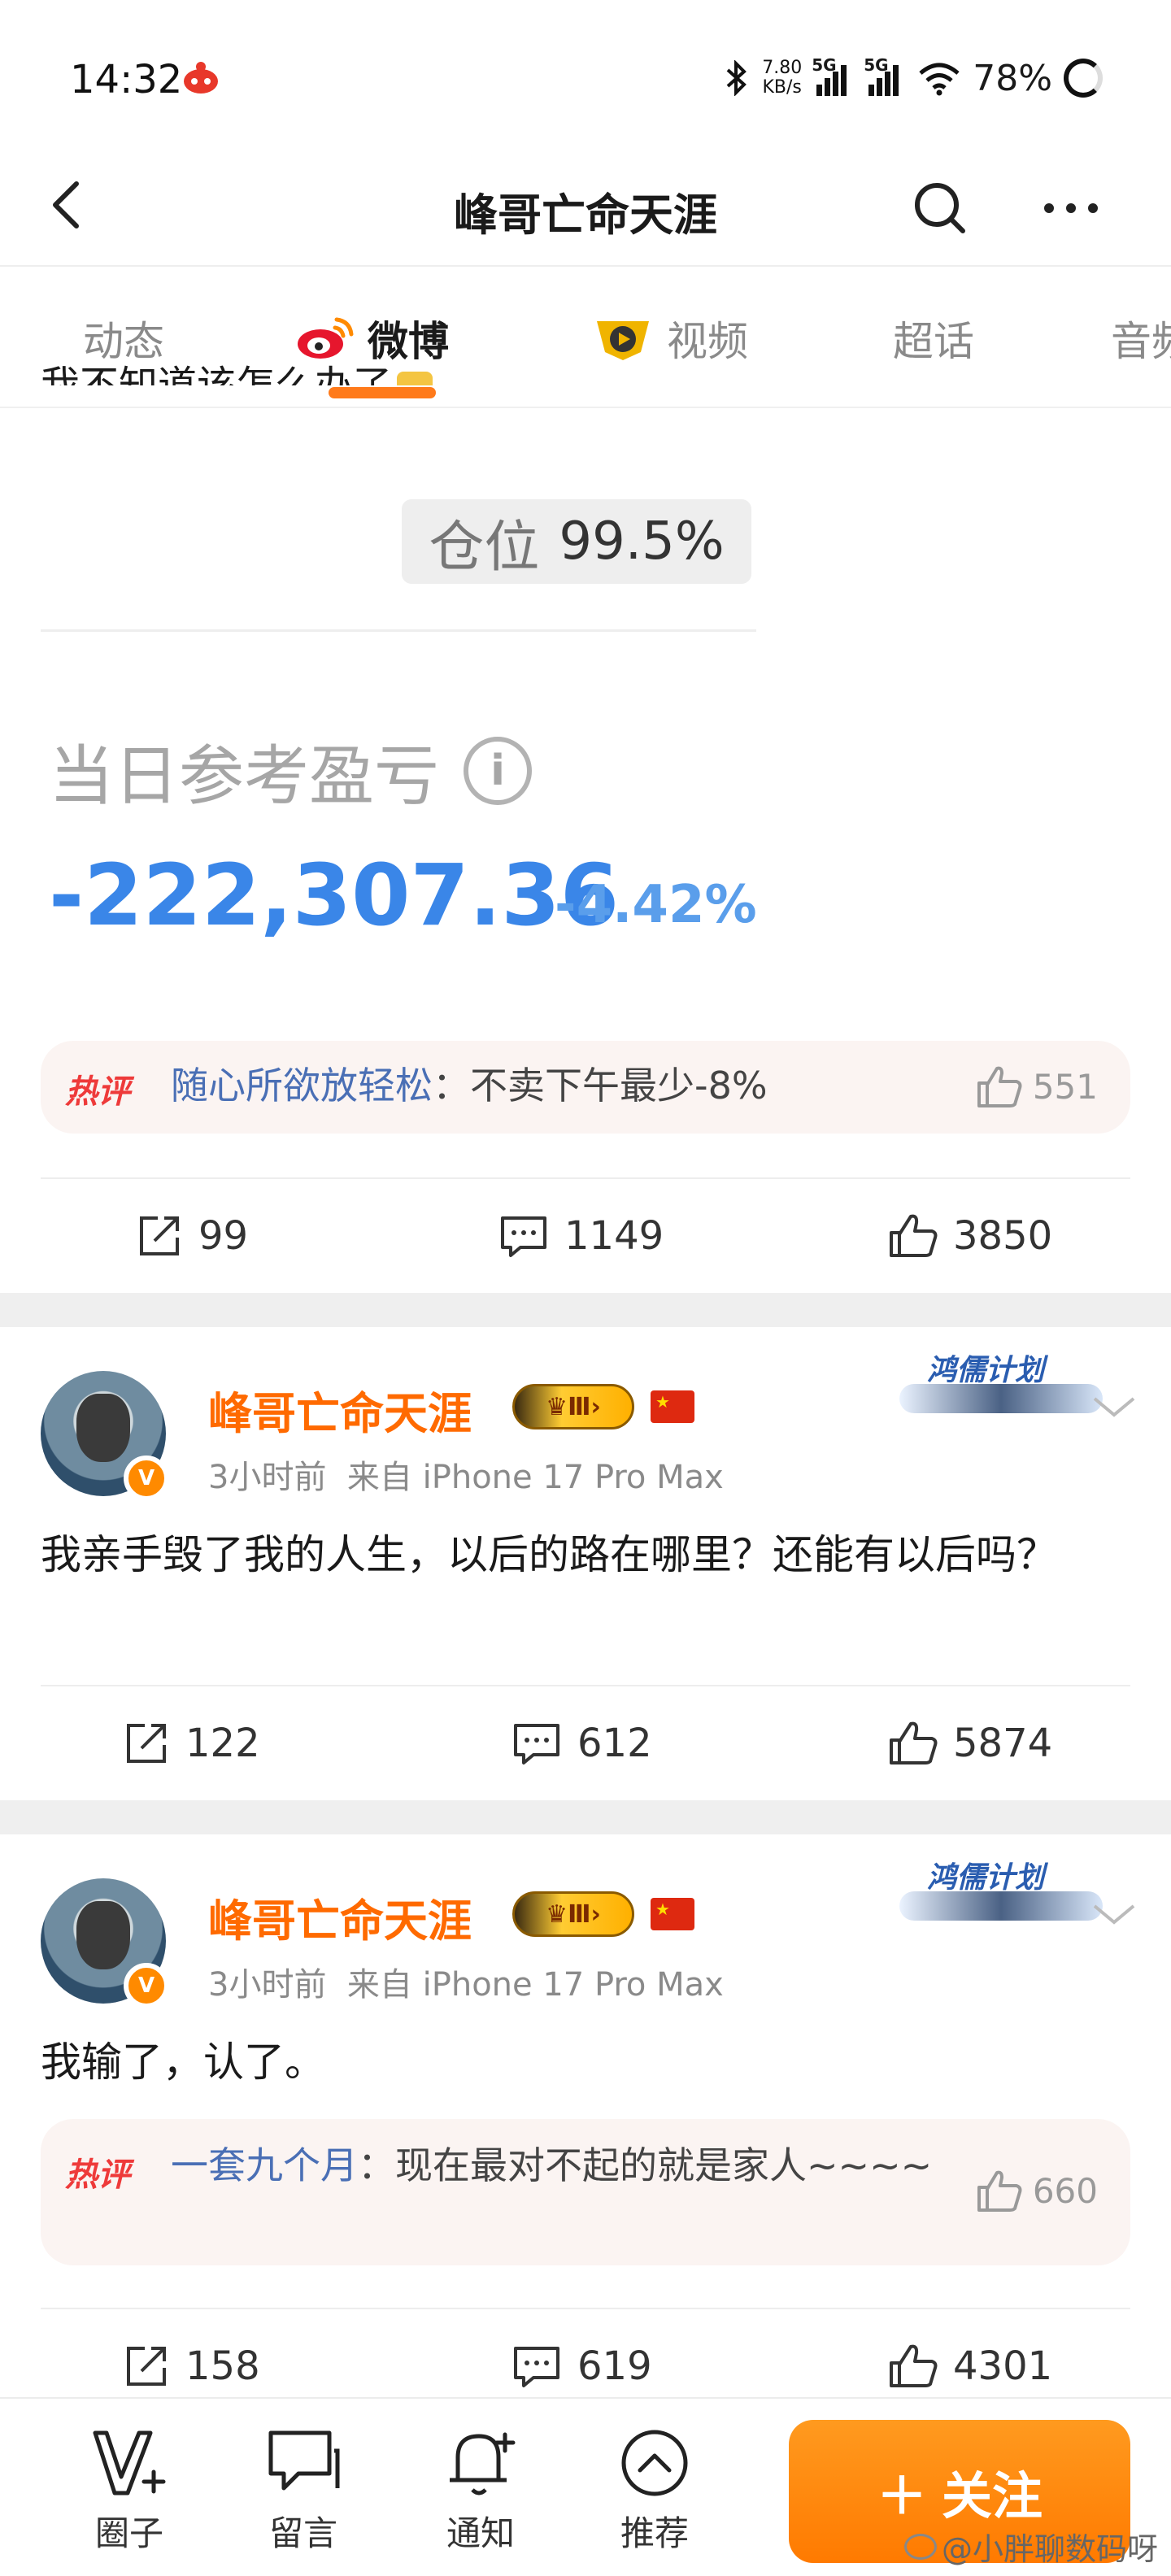  I want to click on profile-tabs: 动态 微博 视频 超话 音频, so click(585, 338).